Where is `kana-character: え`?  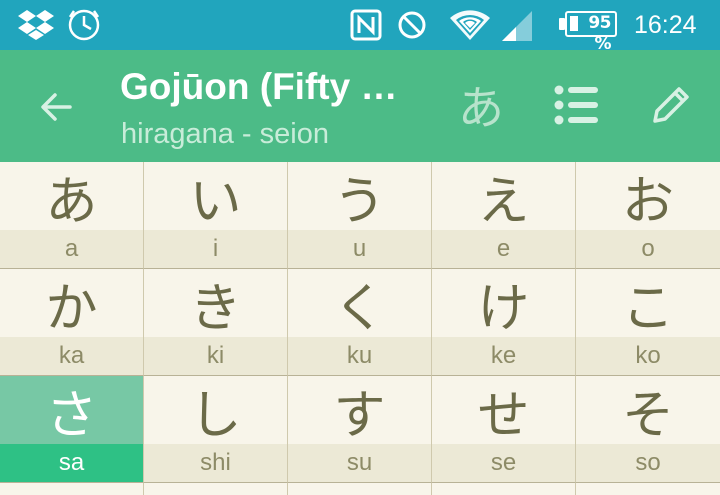
kana-character: え is located at coordinates (503, 201).